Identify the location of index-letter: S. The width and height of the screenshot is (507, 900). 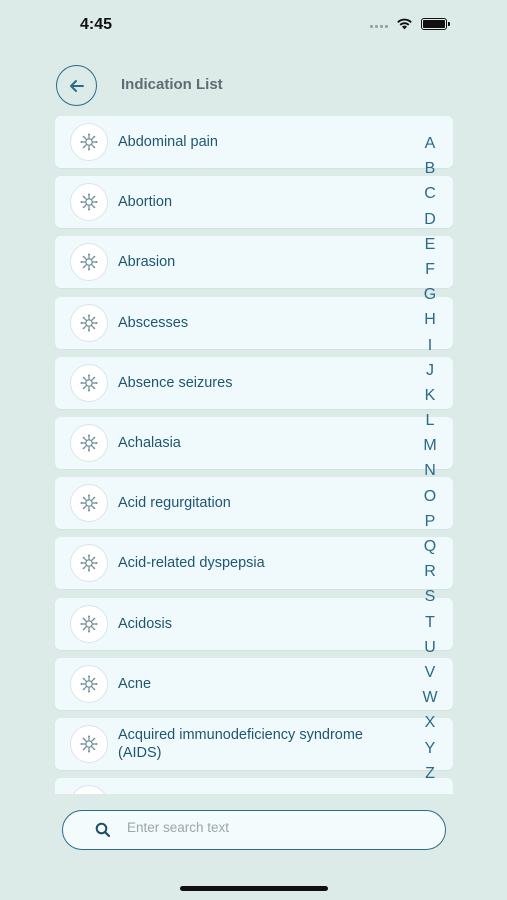
(430, 596).